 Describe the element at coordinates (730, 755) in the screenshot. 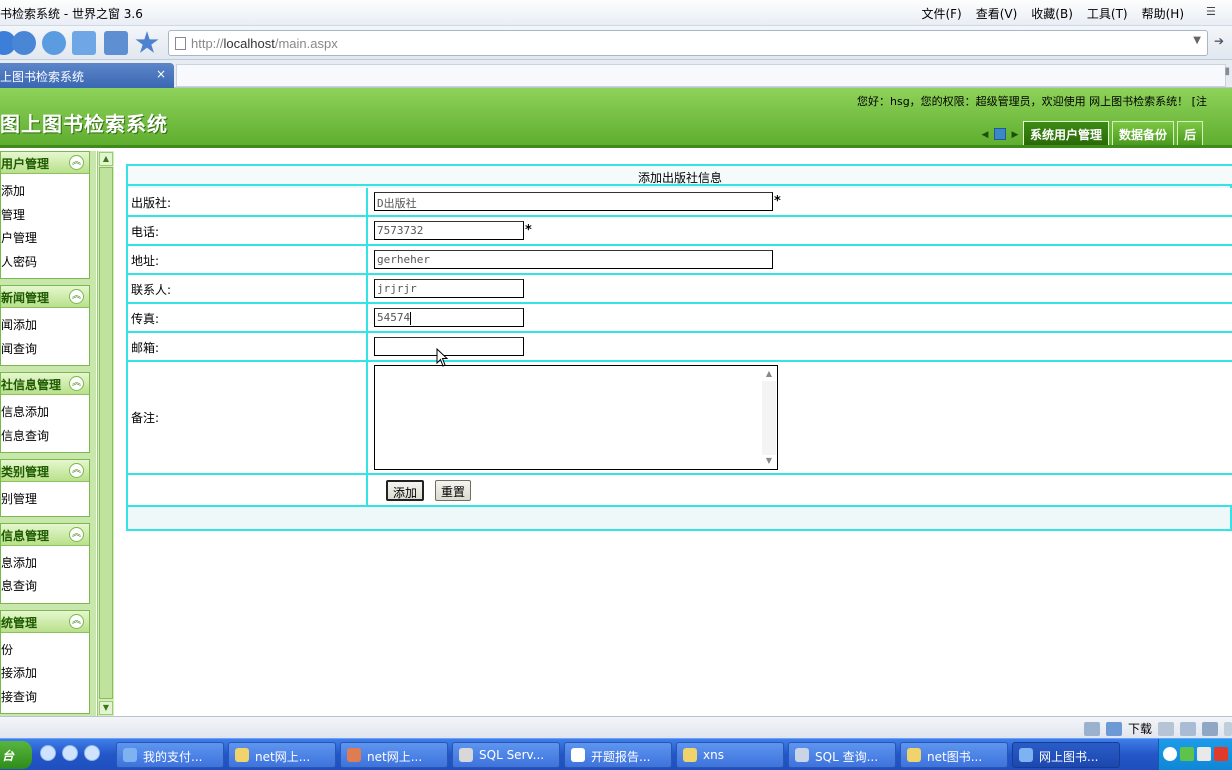

I see `task-item: xns` at that location.